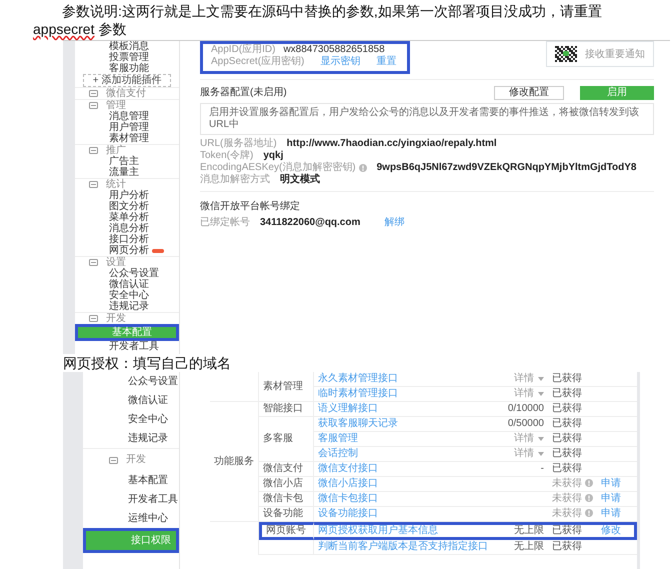 The image size is (672, 569). Describe the element at coordinates (227, 156) in the screenshot. I see `field-label: Token(令牌)` at that location.